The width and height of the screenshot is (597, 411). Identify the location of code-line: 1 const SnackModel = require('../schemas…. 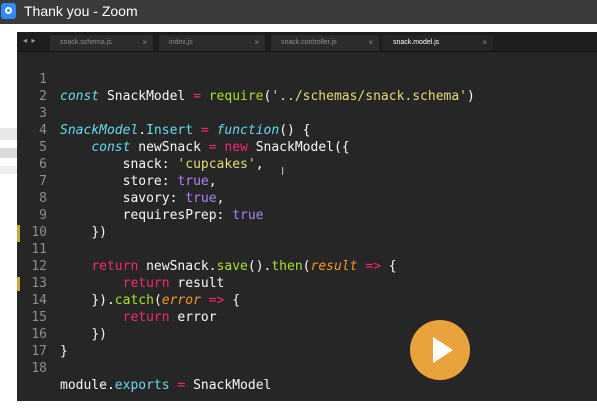
(246, 79).